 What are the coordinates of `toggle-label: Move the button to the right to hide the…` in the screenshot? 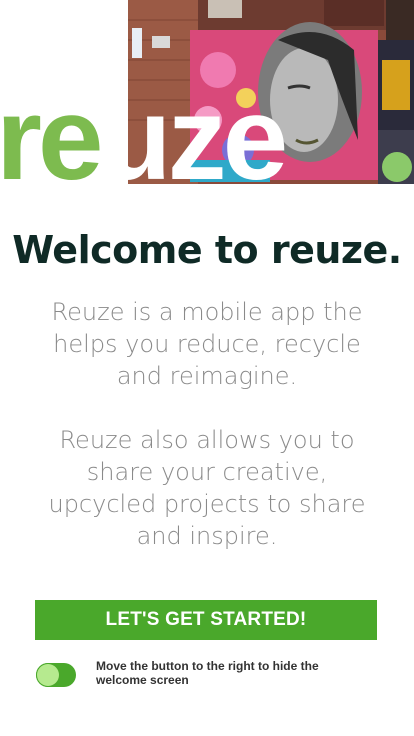 It's located at (207, 673).